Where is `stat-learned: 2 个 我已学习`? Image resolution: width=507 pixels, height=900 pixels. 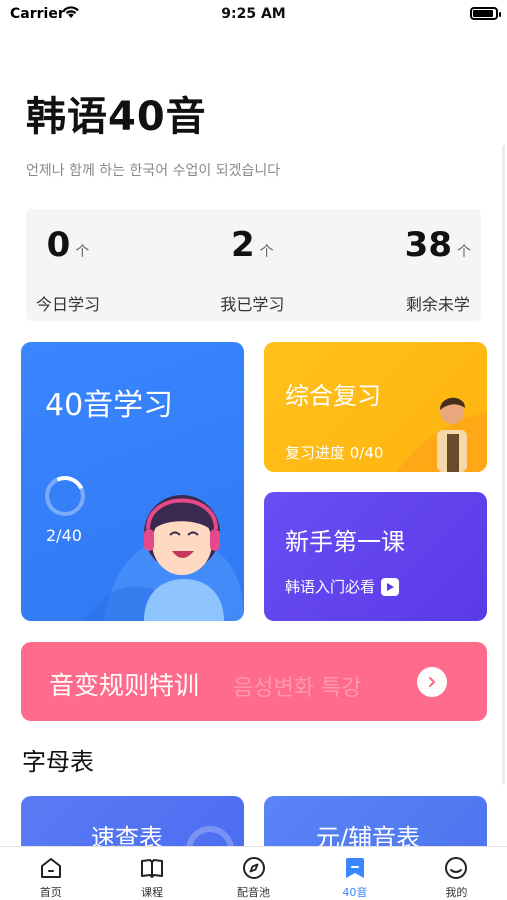
stat-learned: 2 个 我已学习 is located at coordinates (252, 265).